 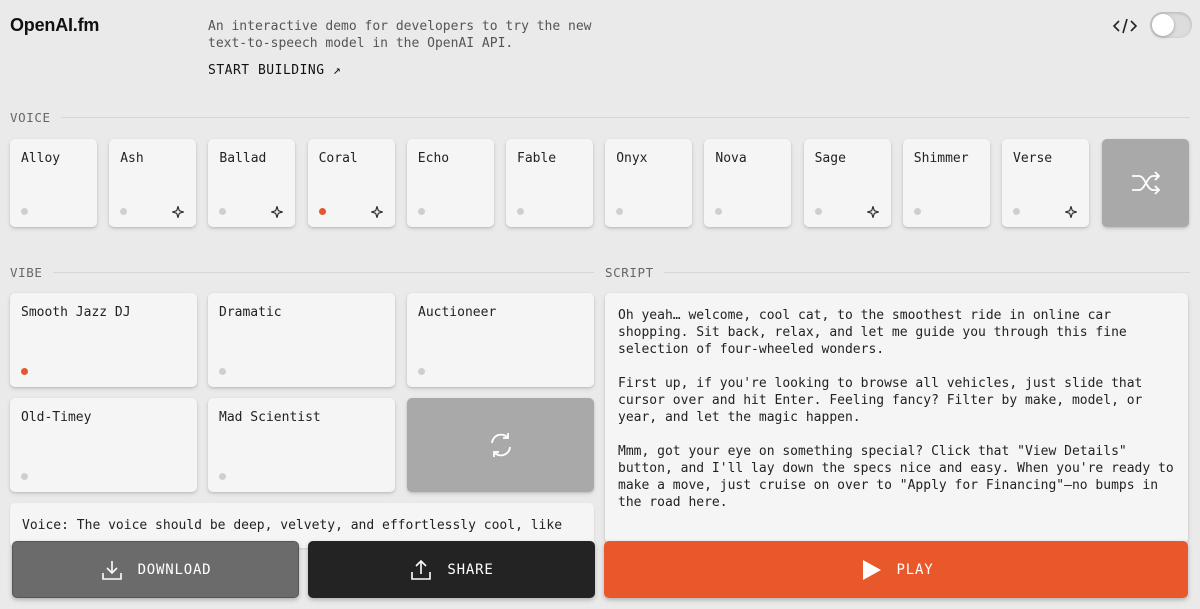 I want to click on voice-option-ballad: Ballad, so click(x=252, y=183).